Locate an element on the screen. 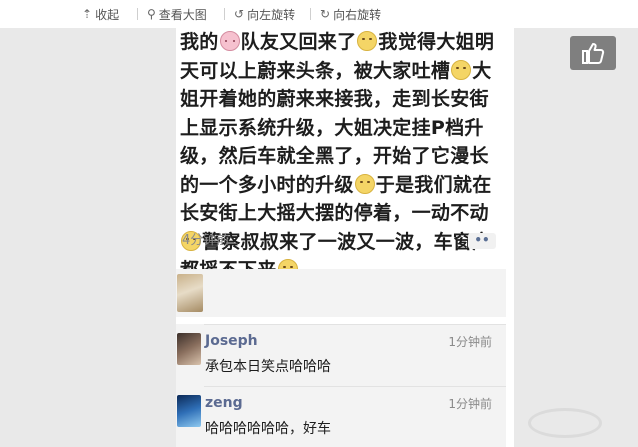  rotate-left-button: ↺ 向左旋转 is located at coordinates (264, 14).